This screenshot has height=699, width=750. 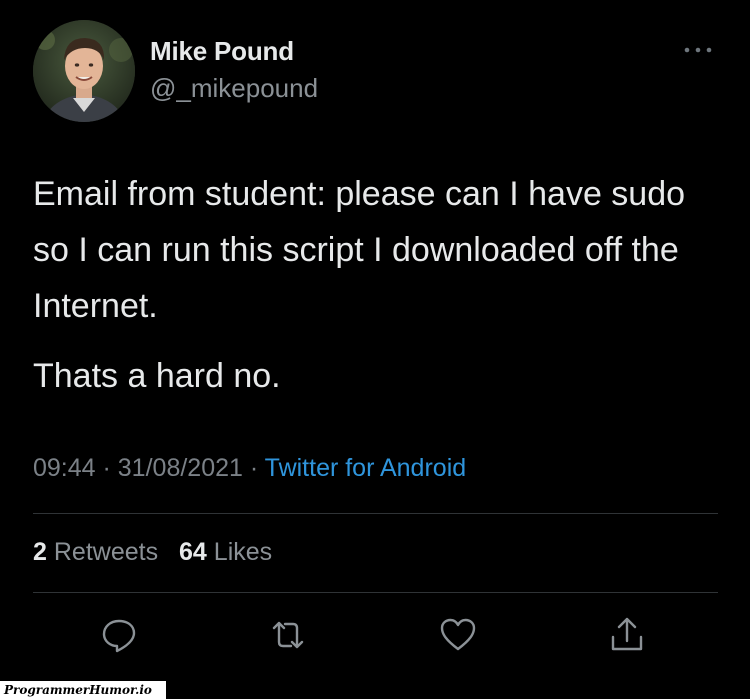 I want to click on author-handle: @_mikepound, so click(x=234, y=88).